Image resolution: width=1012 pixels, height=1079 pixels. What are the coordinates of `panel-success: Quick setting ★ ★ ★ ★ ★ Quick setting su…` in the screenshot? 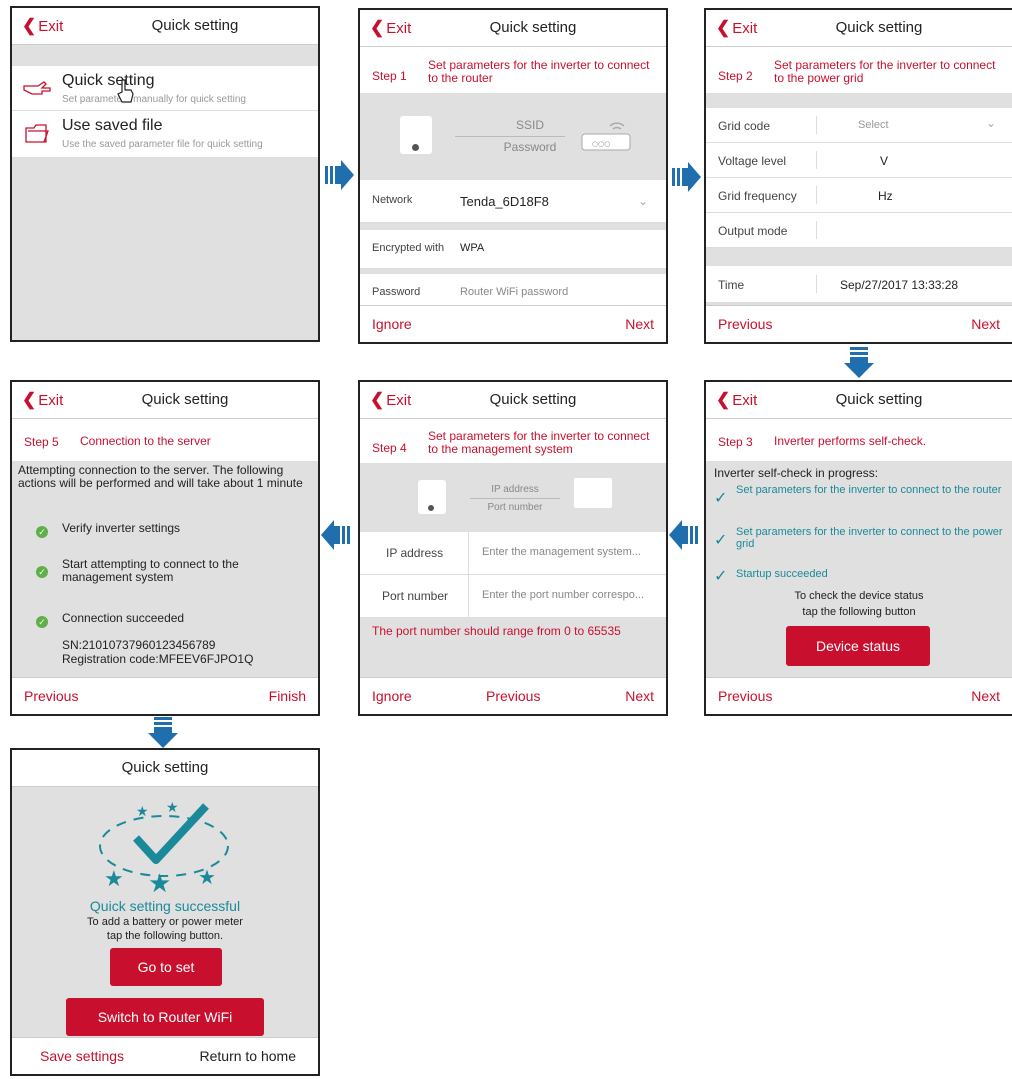 It's located at (165, 912).